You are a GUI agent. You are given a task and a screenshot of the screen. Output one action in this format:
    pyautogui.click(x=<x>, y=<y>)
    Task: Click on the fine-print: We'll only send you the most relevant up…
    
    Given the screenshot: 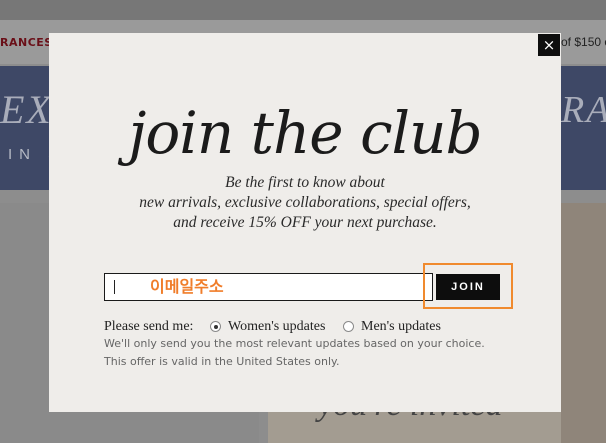 What is the action you would take?
    pyautogui.click(x=294, y=343)
    